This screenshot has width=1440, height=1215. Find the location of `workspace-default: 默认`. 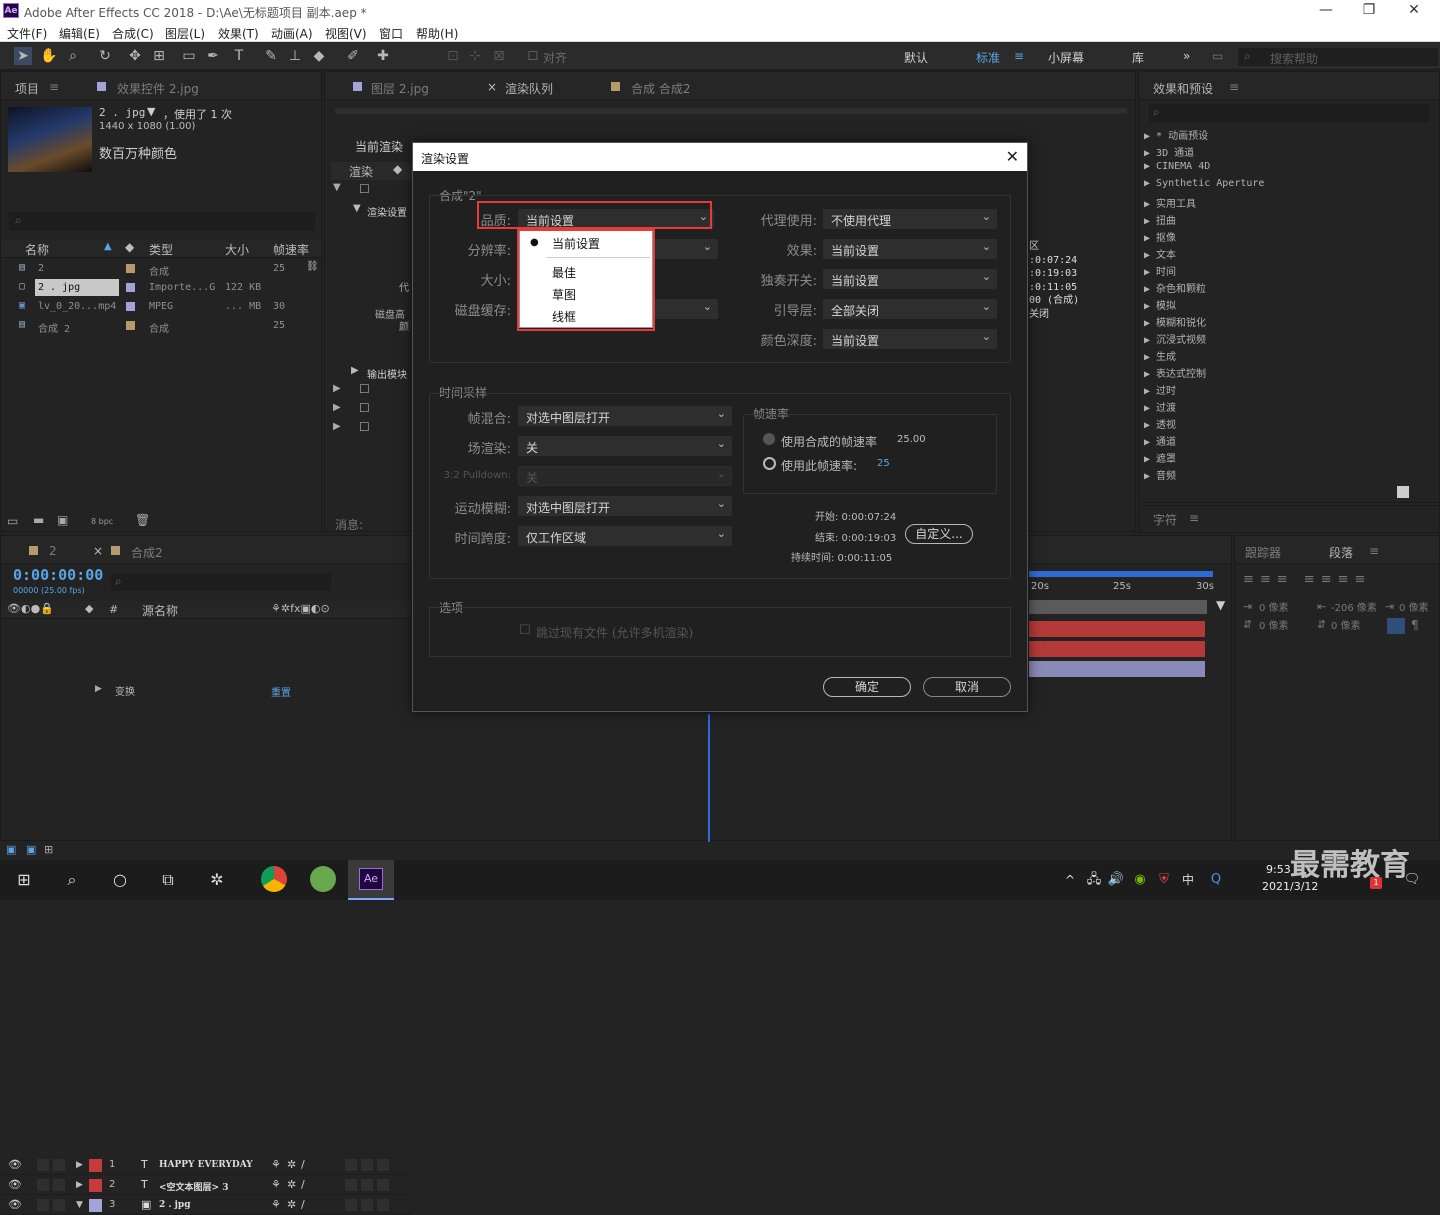

workspace-default: 默认 is located at coordinates (916, 57).